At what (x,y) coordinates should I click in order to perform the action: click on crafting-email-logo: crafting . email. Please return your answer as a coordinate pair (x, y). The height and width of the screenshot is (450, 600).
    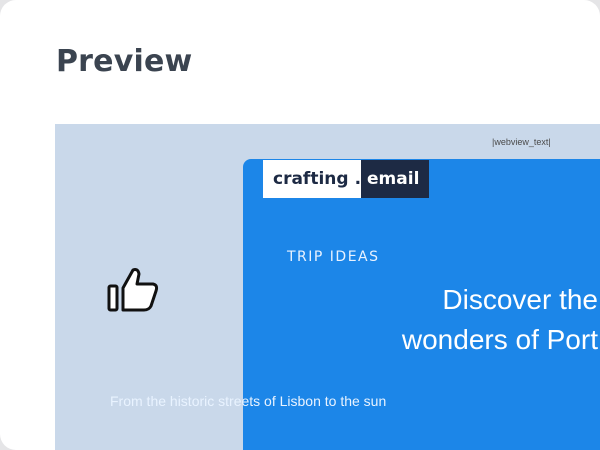
    Looking at the image, I should click on (346, 179).